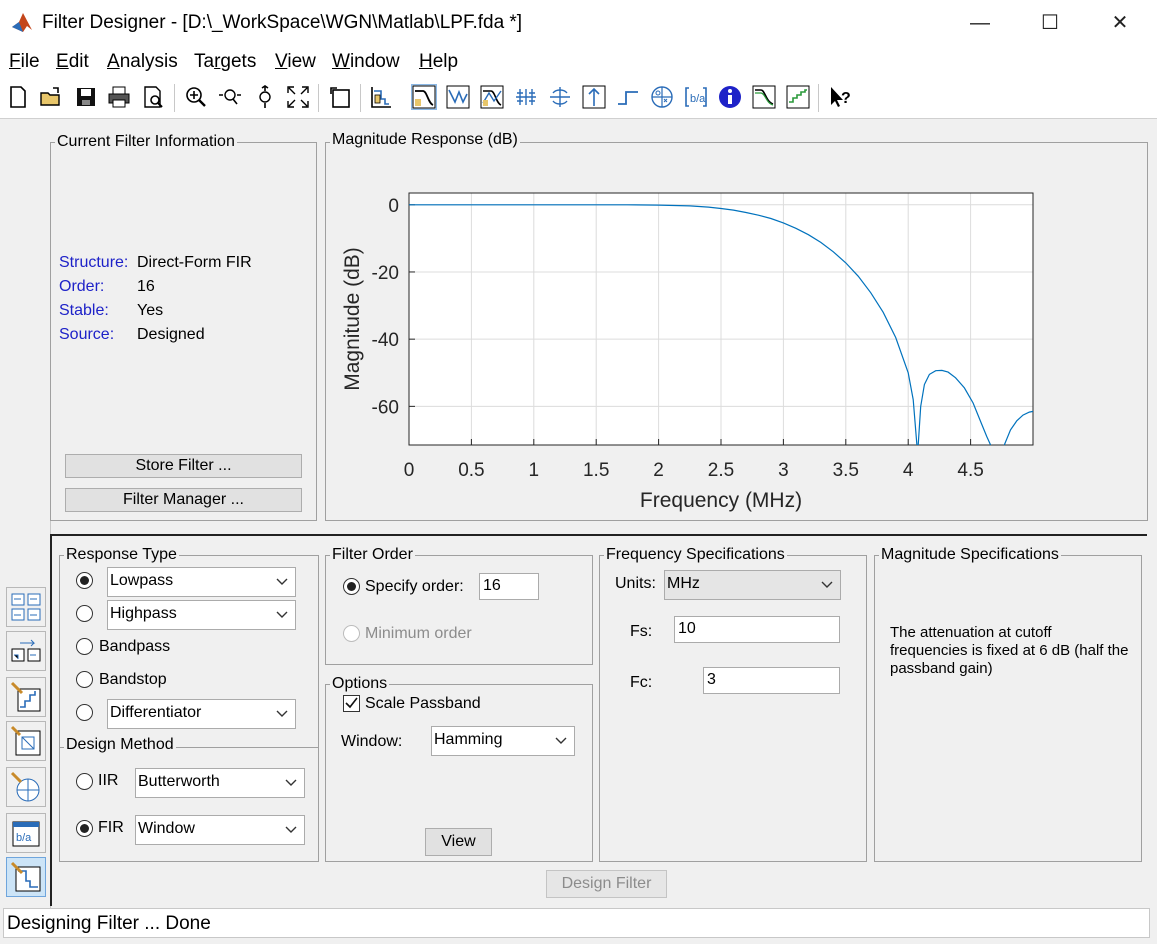  Describe the element at coordinates (560, 97) in the screenshot. I see `phase-delay-icon` at that location.